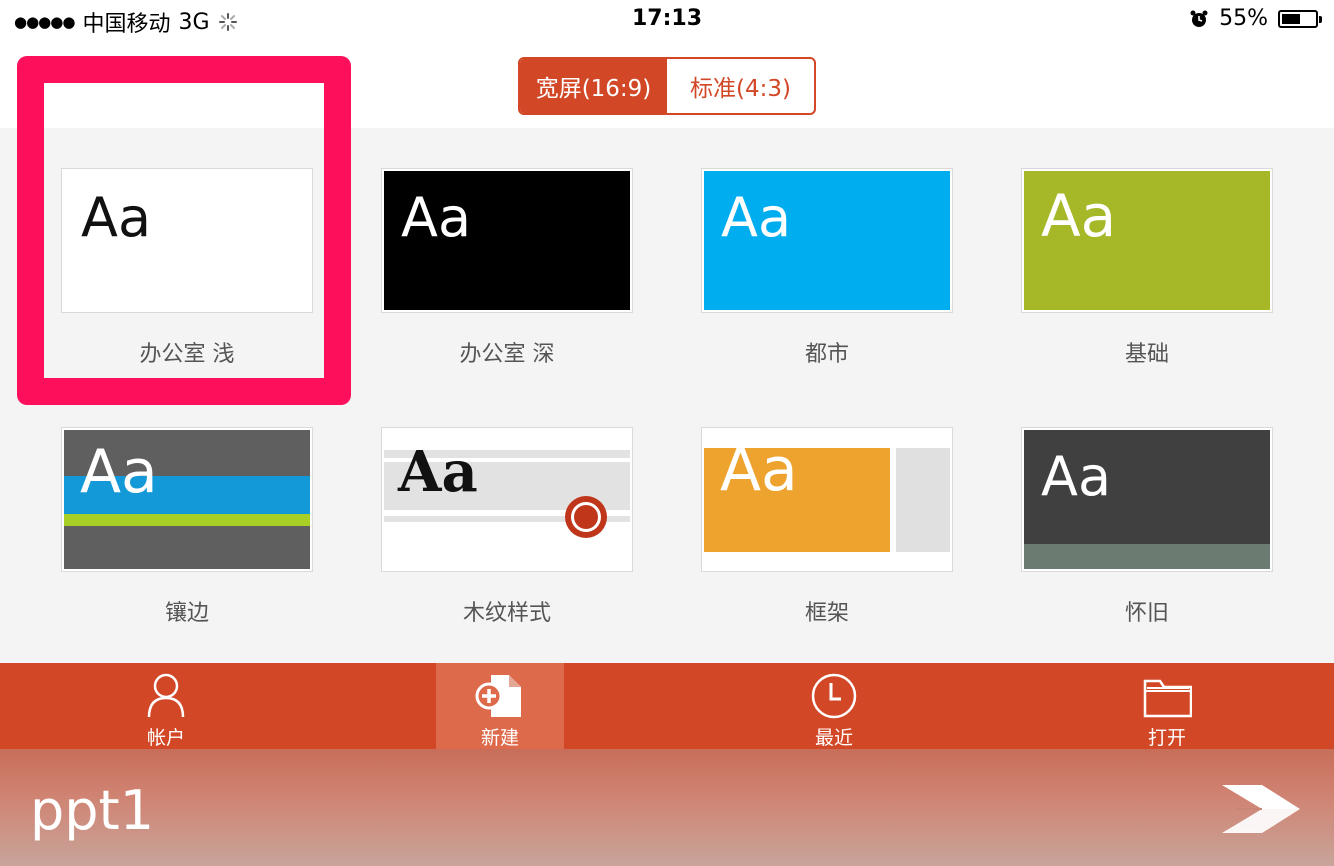 This screenshot has width=1334, height=866. I want to click on template-thumbnail-inset: Aa, so click(187, 499).